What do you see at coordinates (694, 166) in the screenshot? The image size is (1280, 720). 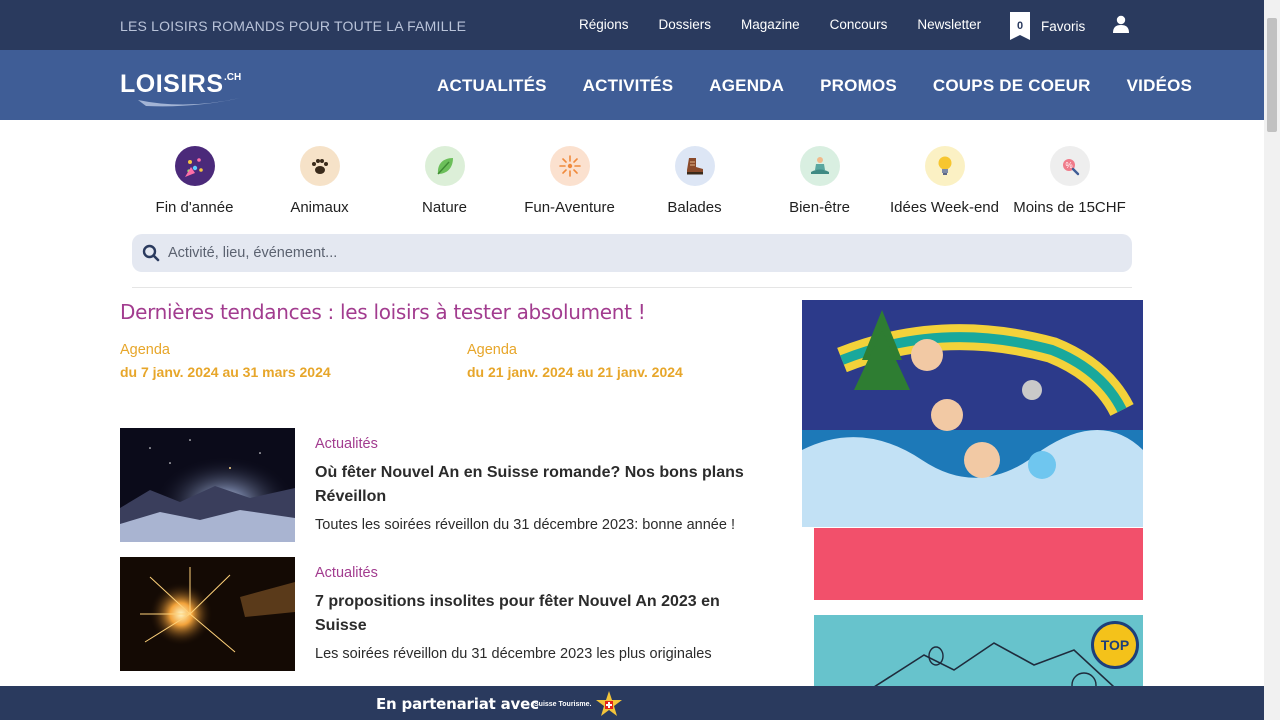 I see `boot-icon` at bounding box center [694, 166].